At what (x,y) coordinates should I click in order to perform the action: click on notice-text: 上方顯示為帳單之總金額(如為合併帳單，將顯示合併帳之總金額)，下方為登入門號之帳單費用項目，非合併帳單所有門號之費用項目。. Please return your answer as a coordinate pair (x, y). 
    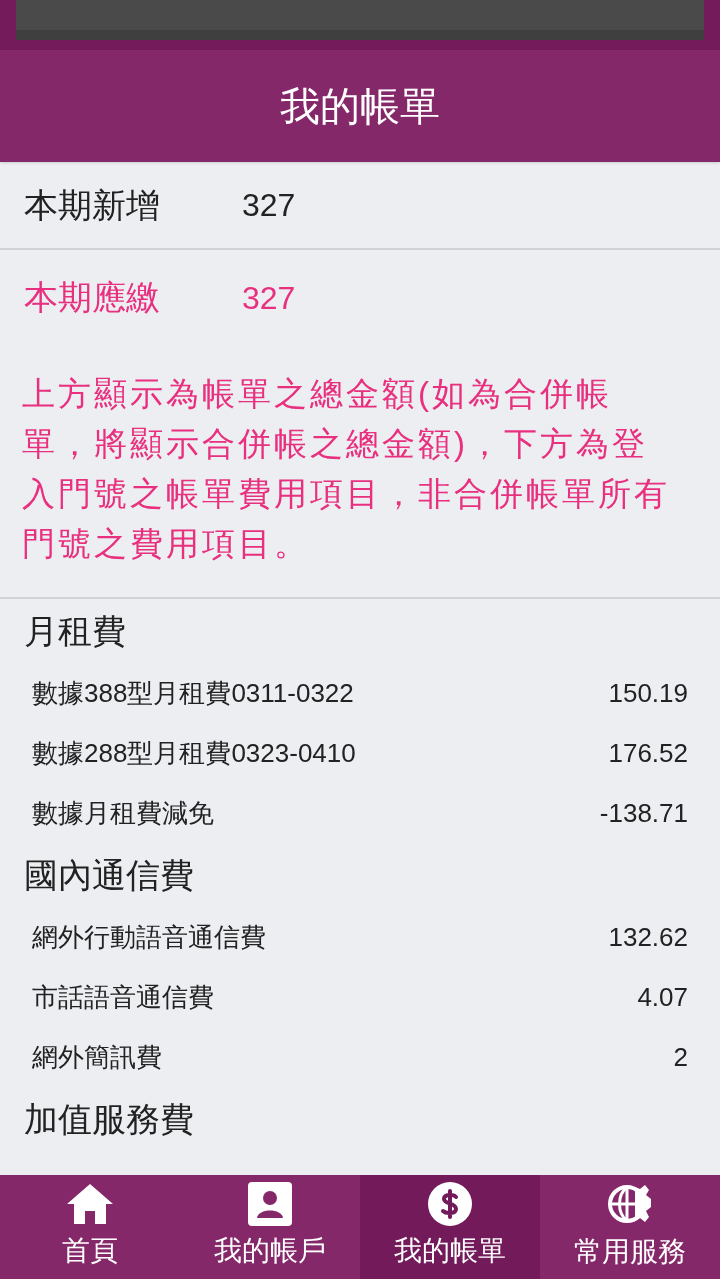
    Looking at the image, I should click on (346, 469).